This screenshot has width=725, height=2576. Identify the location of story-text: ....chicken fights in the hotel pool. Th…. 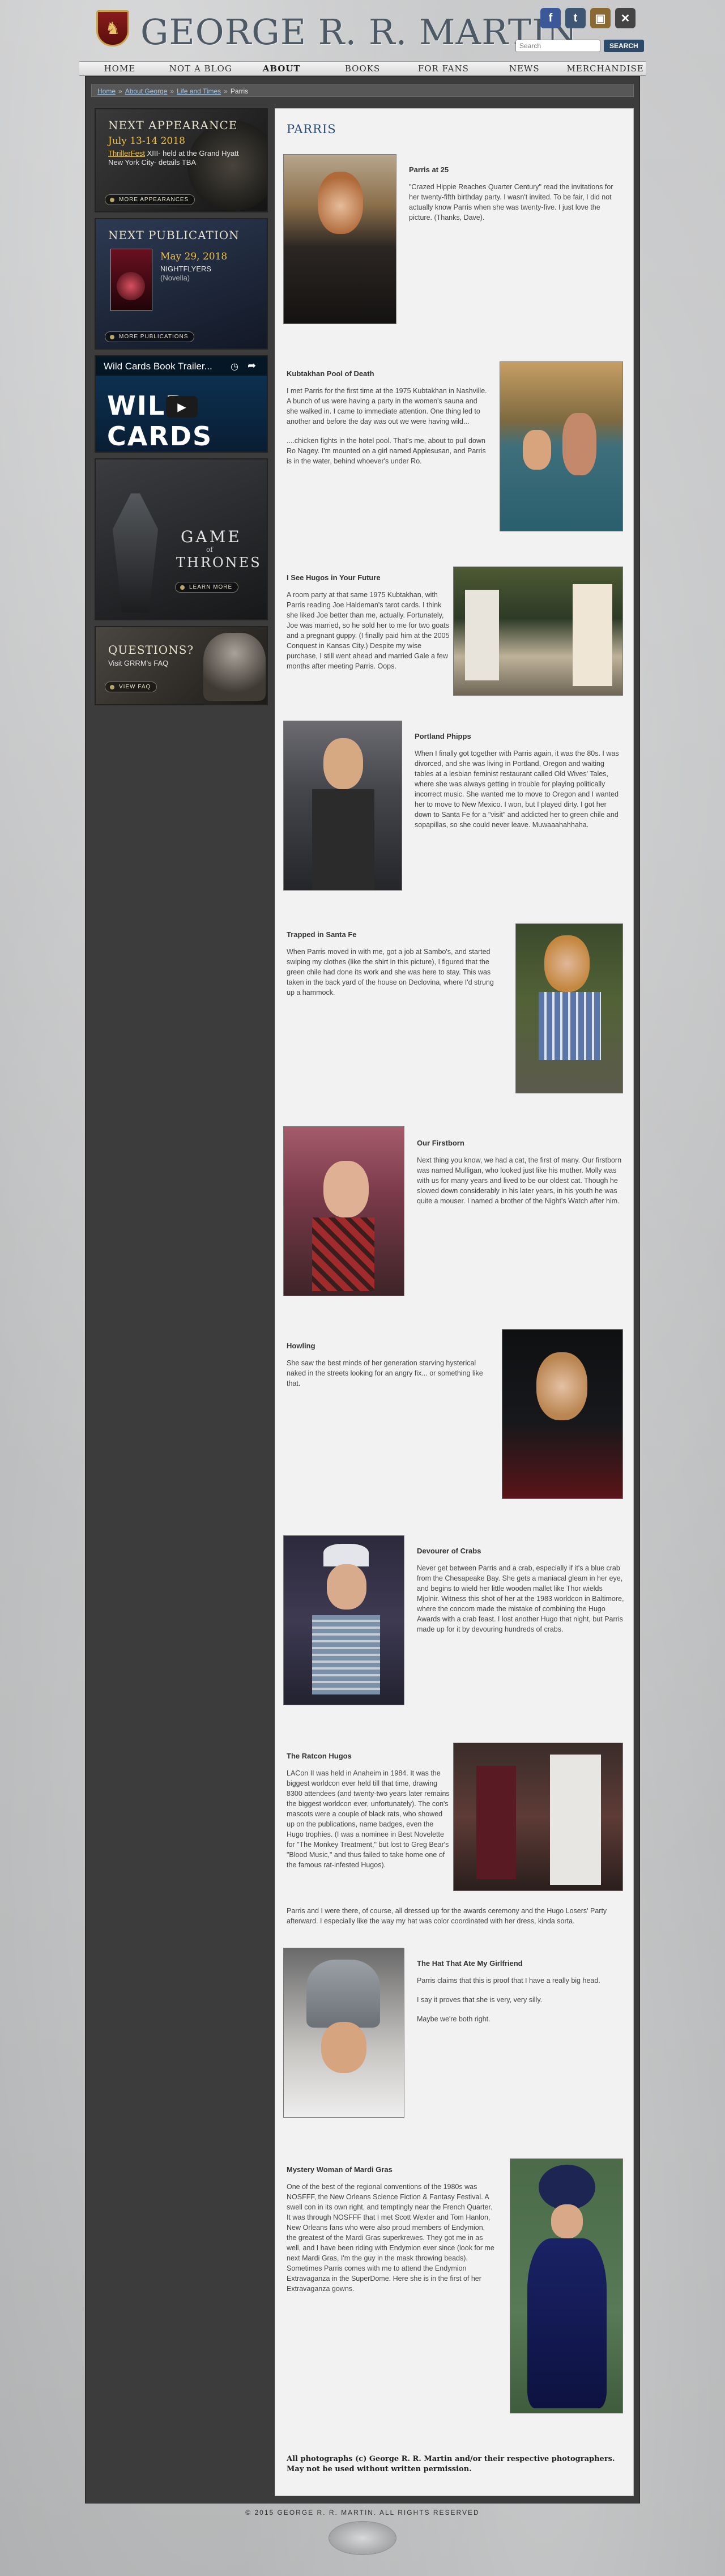
(386, 451).